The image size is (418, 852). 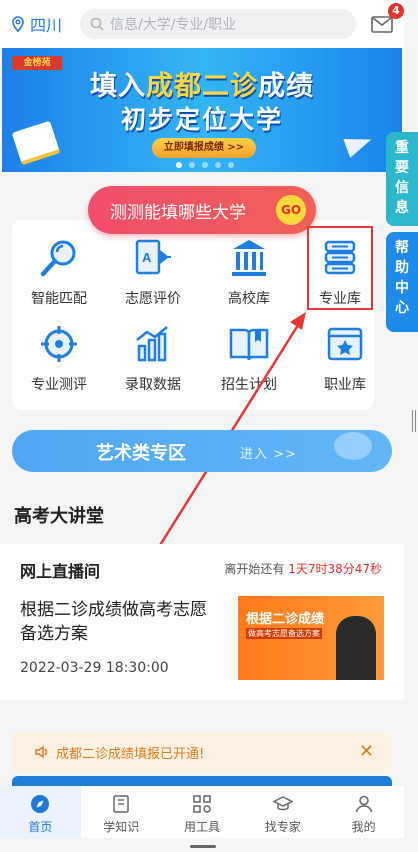 I want to click on location-pin-icon, so click(x=18, y=24).